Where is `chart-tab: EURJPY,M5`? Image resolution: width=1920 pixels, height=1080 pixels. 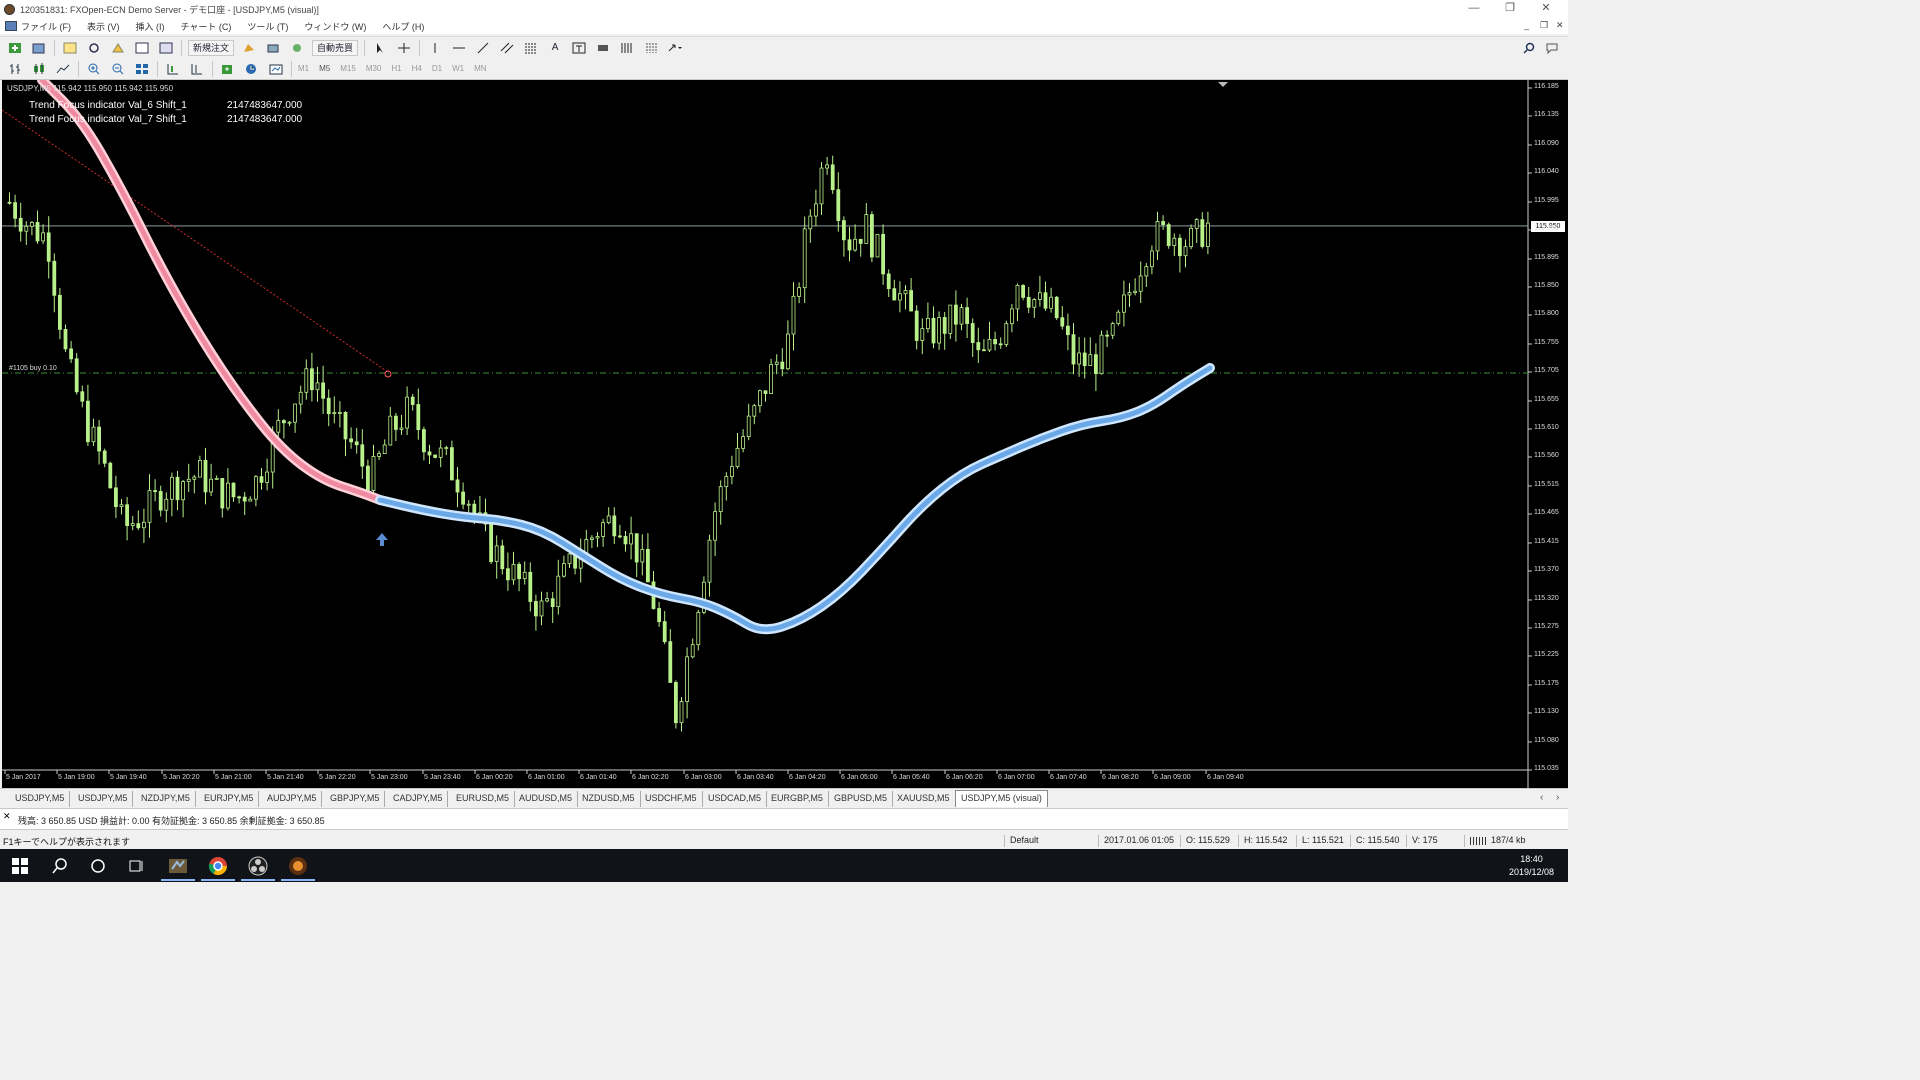 chart-tab: EURJPY,M5 is located at coordinates (229, 799).